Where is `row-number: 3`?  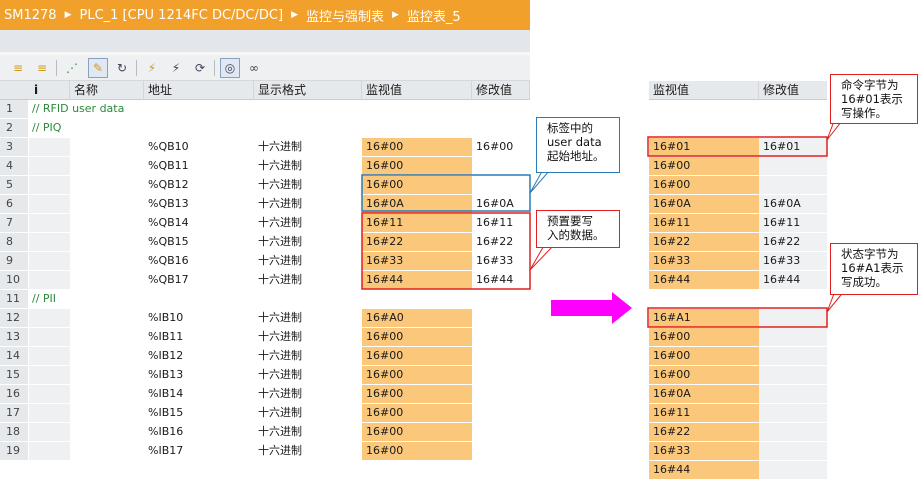
row-number: 3 is located at coordinates (14, 147).